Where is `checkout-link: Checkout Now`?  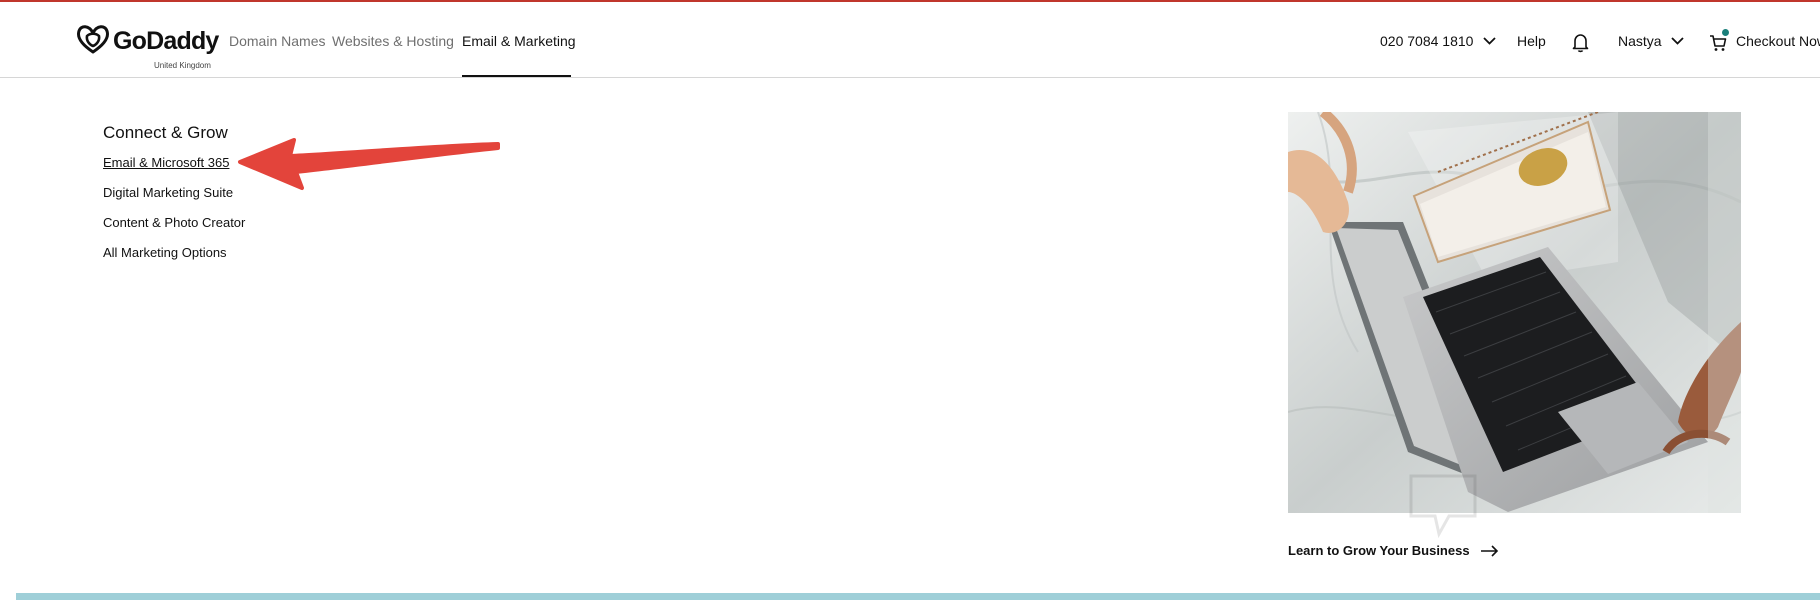 checkout-link: Checkout Now is located at coordinates (1778, 41).